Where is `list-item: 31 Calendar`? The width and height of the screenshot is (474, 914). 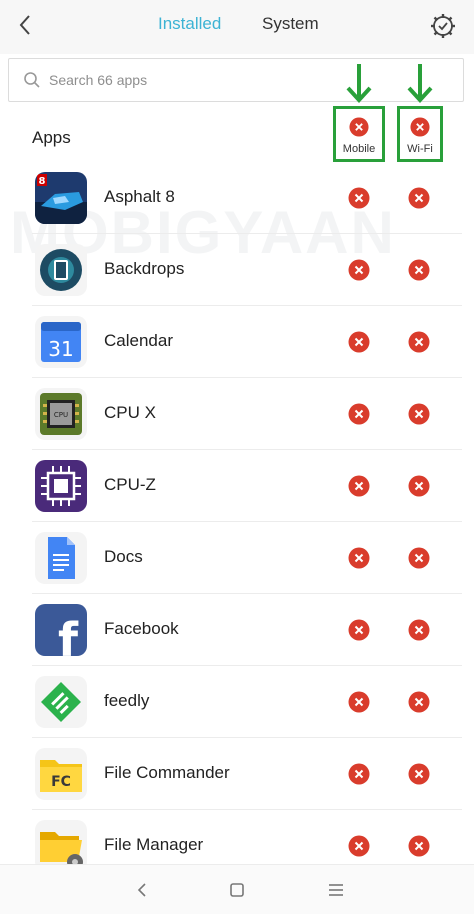
list-item: 31 Calendar is located at coordinates (237, 342).